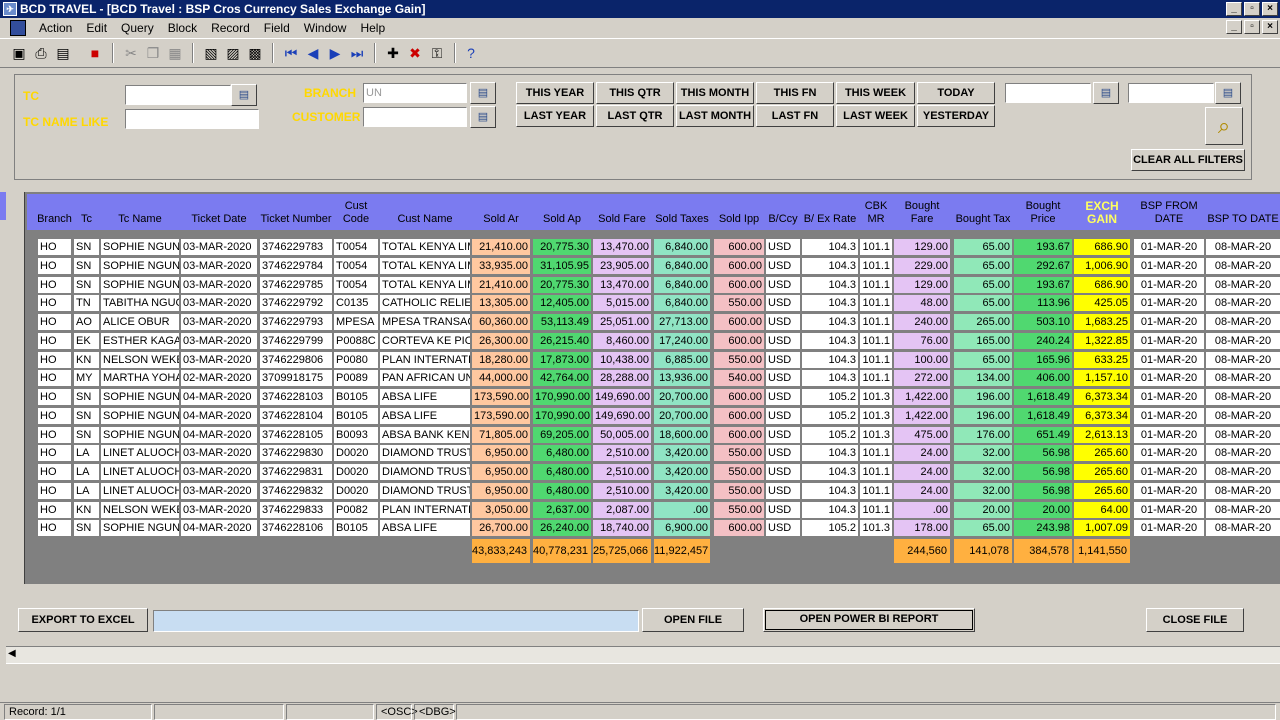 The height and width of the screenshot is (720, 1280). I want to click on cell-ticket-number: 3746229784, so click(296, 265).